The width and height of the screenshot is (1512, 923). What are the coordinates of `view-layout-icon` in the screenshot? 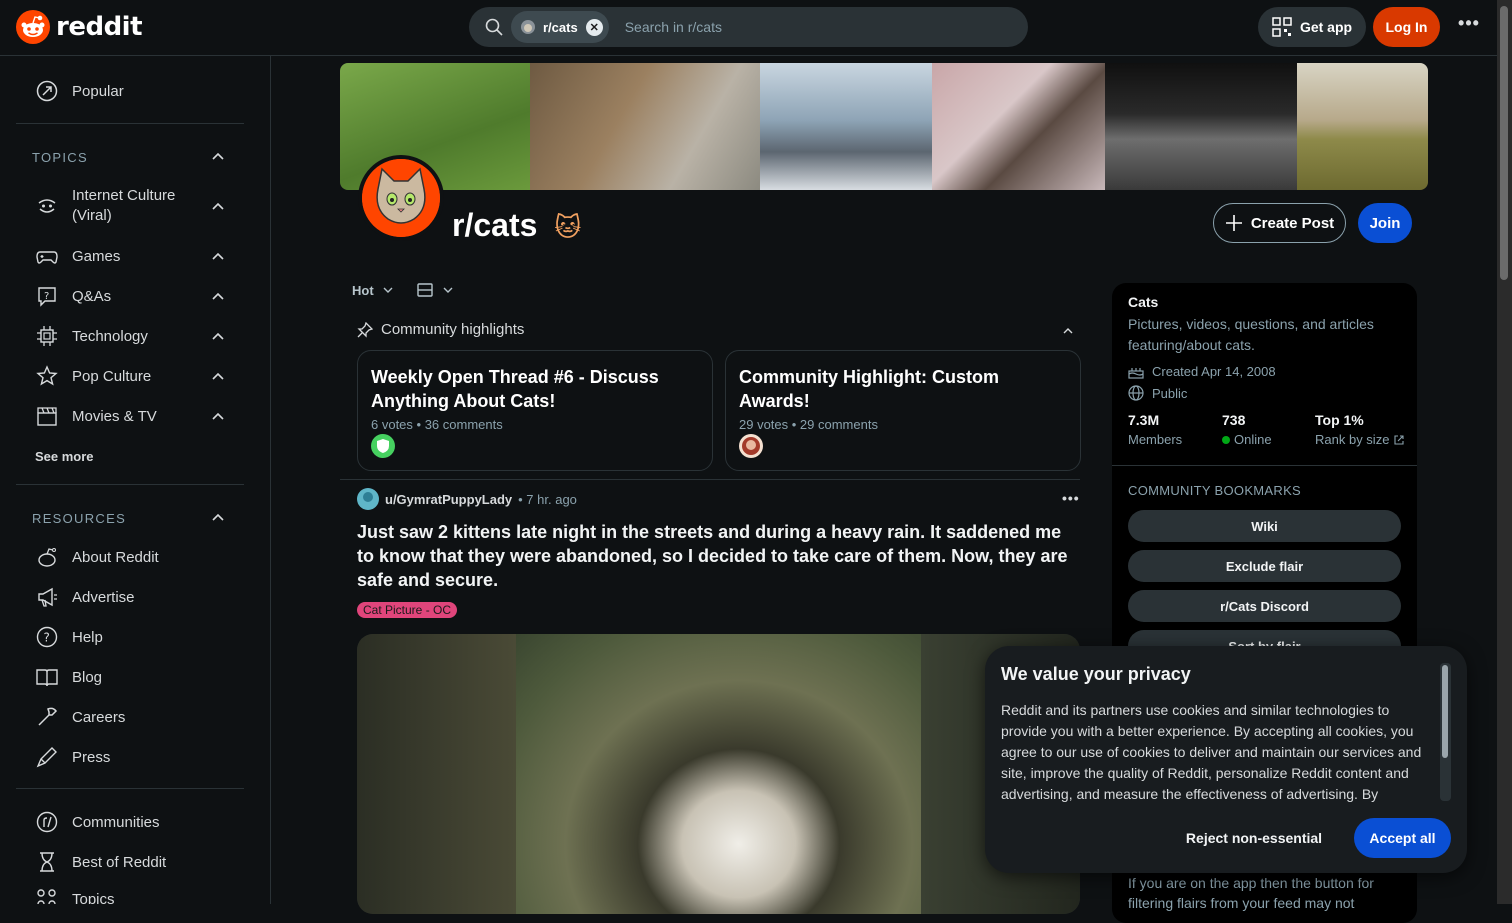 It's located at (425, 290).